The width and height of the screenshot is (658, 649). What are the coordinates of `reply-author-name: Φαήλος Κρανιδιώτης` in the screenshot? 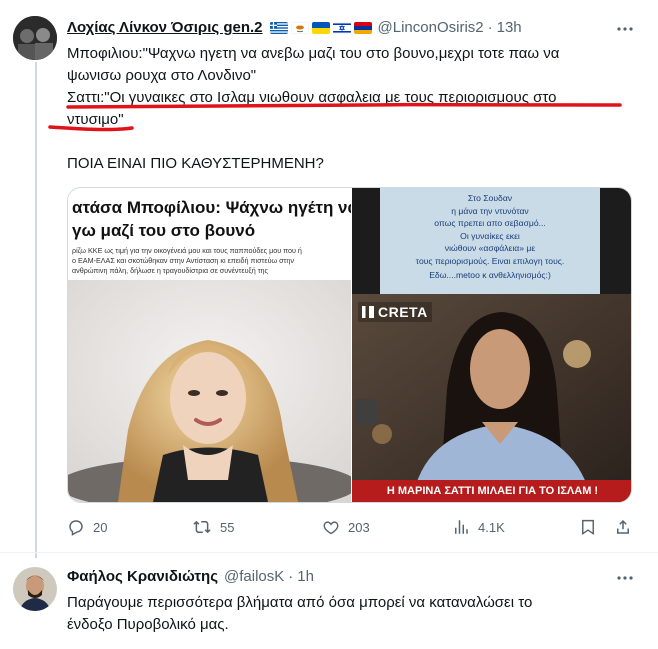 It's located at (142, 576).